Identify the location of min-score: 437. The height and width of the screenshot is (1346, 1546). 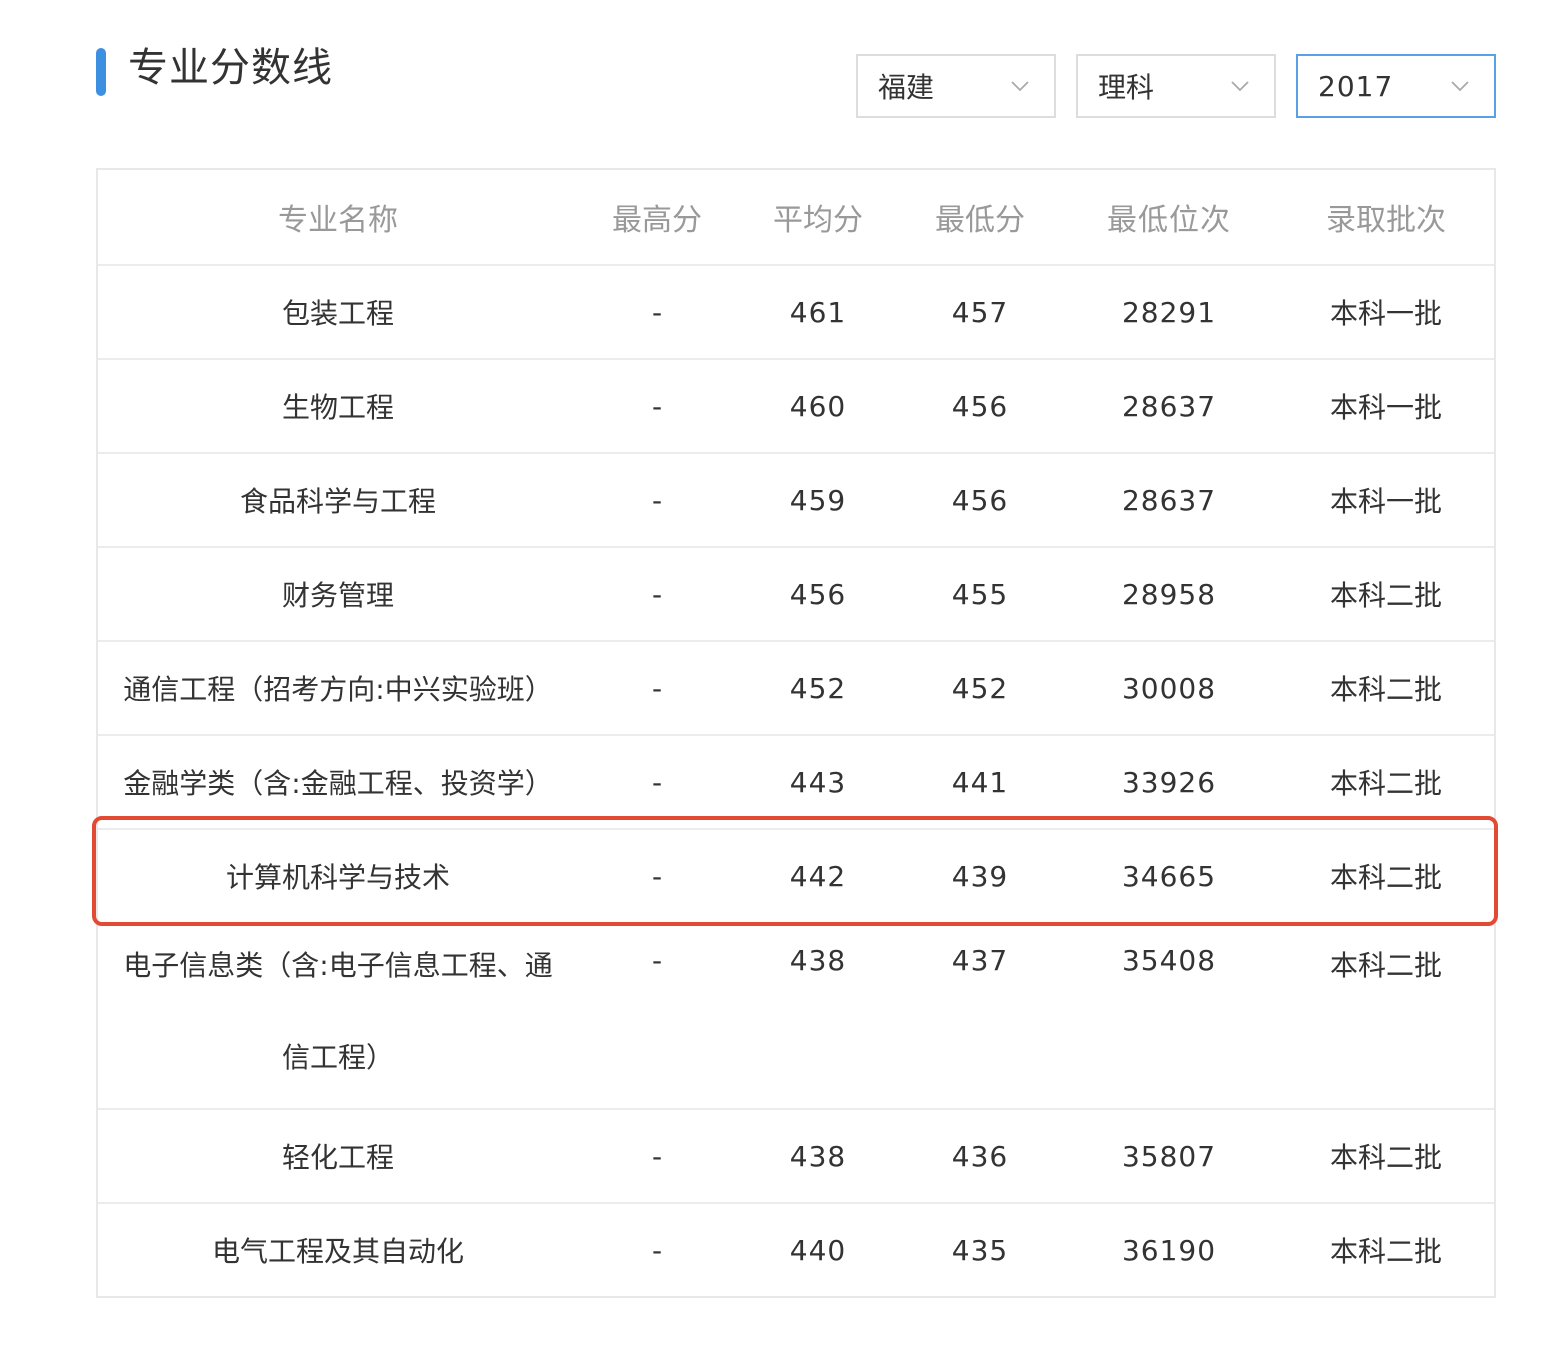
(980, 960).